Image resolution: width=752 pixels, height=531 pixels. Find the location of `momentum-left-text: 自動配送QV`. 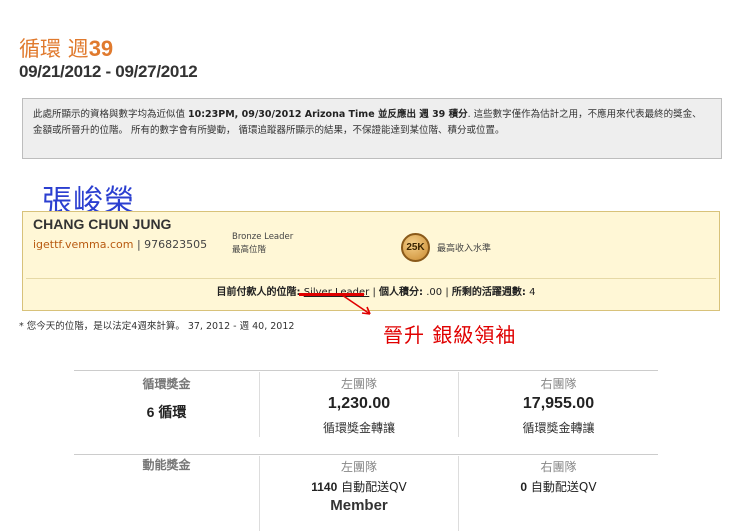

momentum-left-text: 自動配送QV is located at coordinates (372, 487).